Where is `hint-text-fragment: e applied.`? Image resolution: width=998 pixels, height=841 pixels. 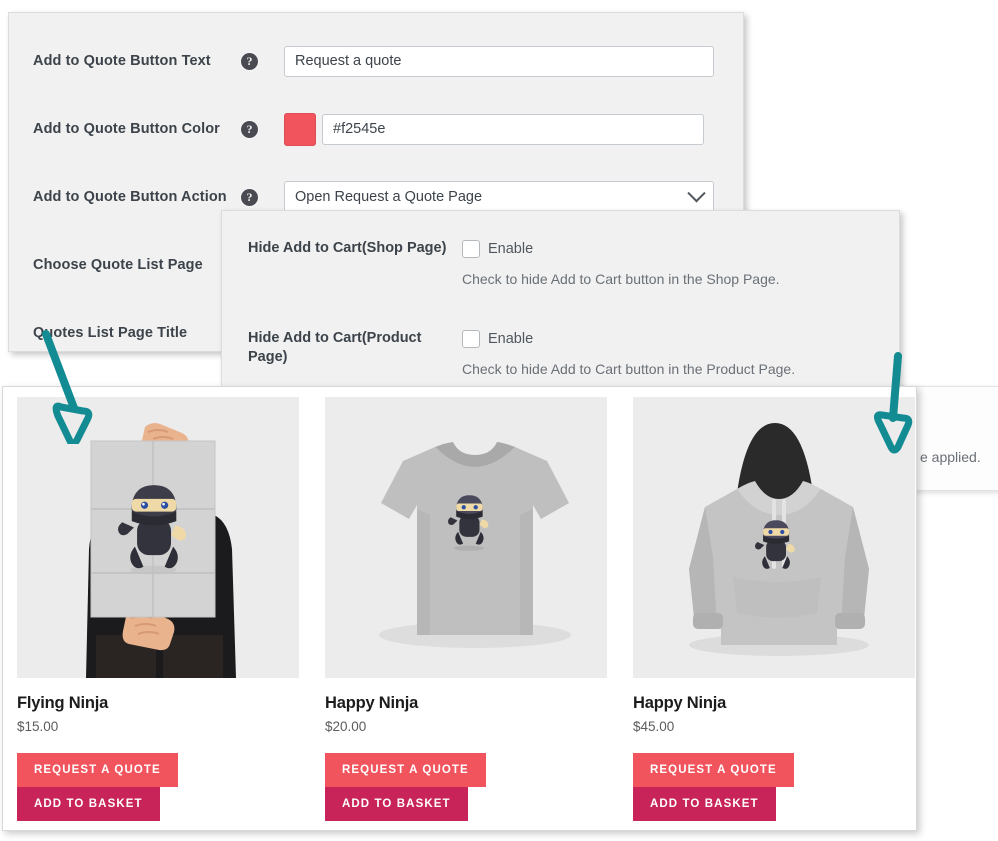 hint-text-fragment: e applied. is located at coordinates (950, 457).